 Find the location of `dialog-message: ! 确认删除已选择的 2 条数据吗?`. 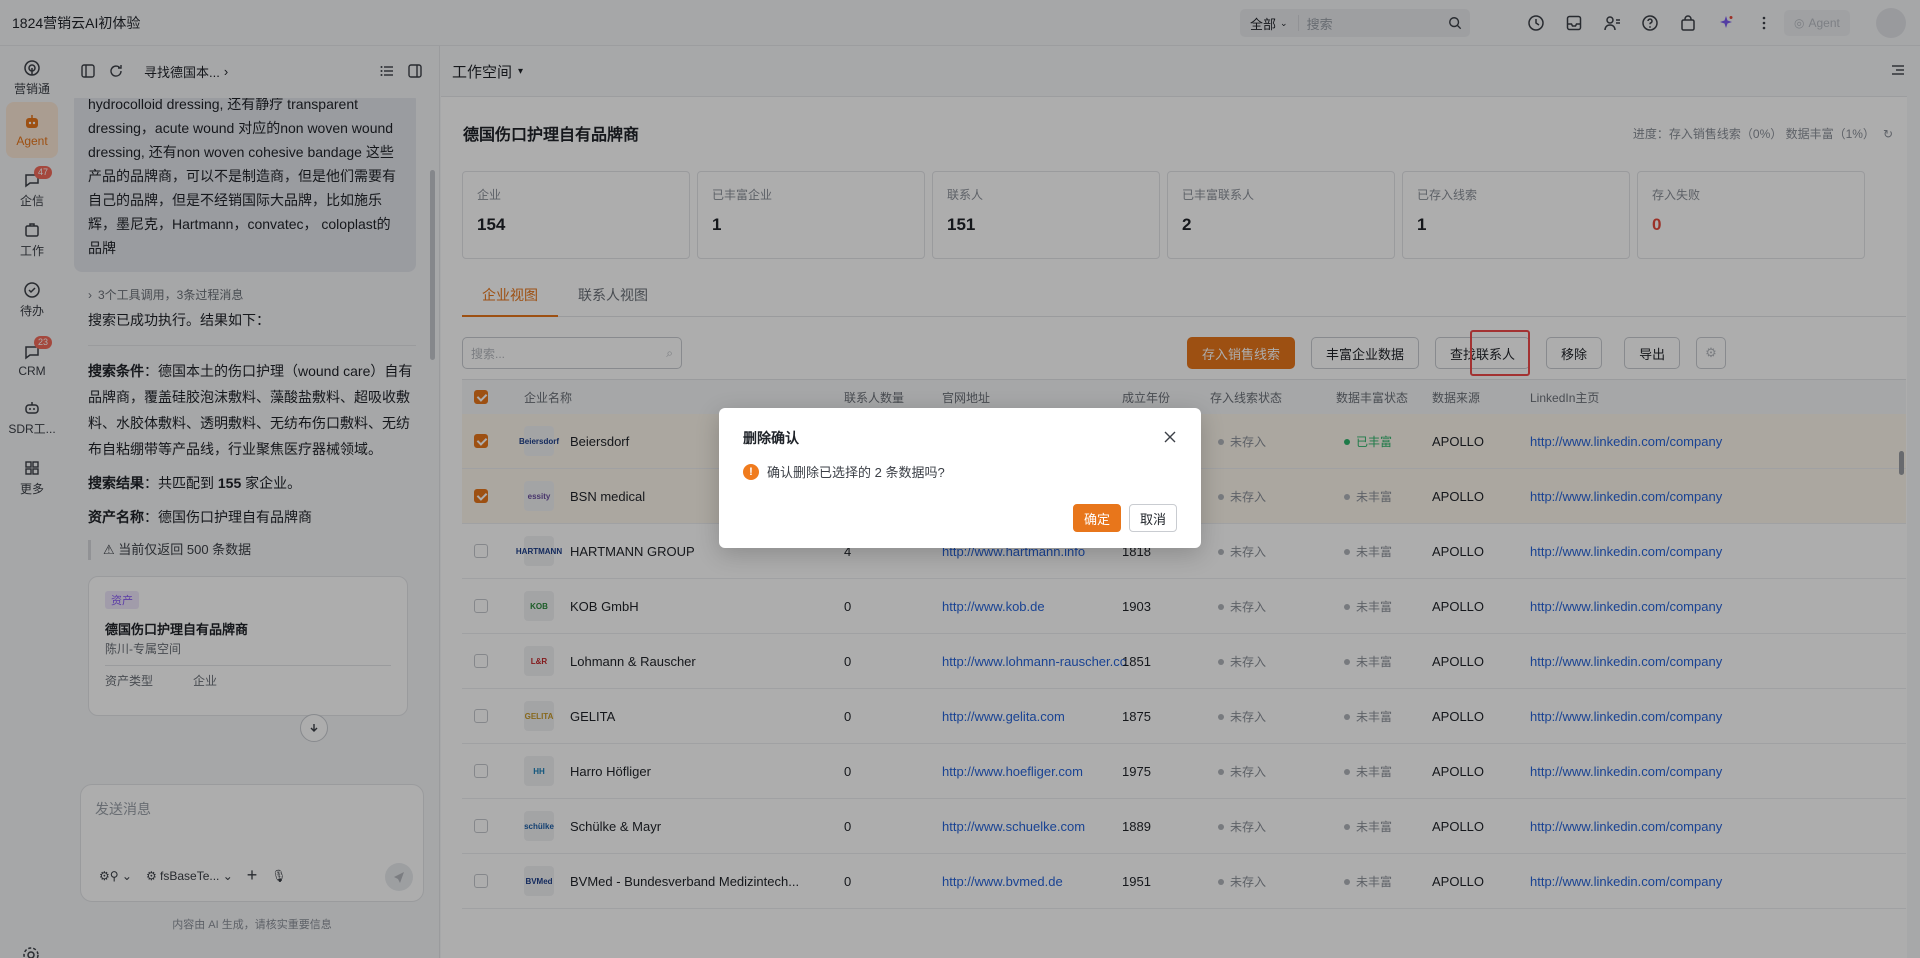

dialog-message: ! 确认删除已选择的 2 条数据吗? is located at coordinates (960, 471).